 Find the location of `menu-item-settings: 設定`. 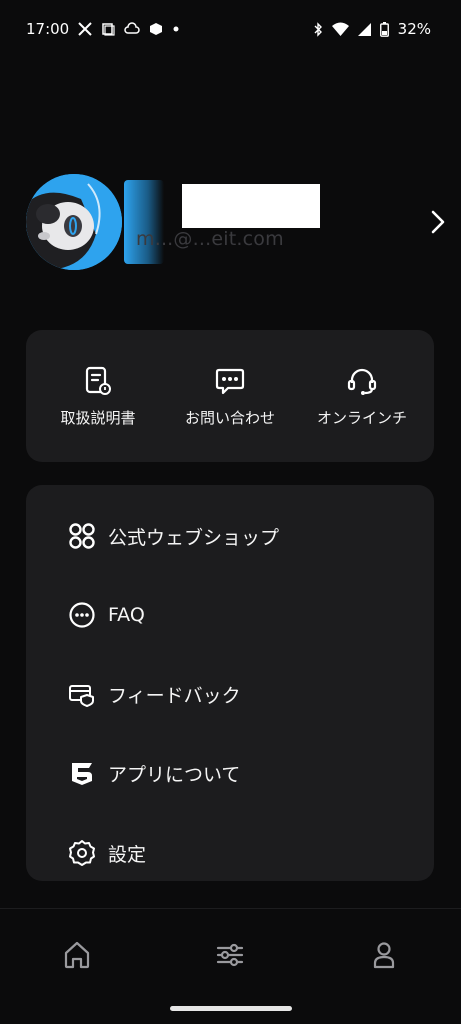

menu-item-settings: 設定 is located at coordinates (107, 853).